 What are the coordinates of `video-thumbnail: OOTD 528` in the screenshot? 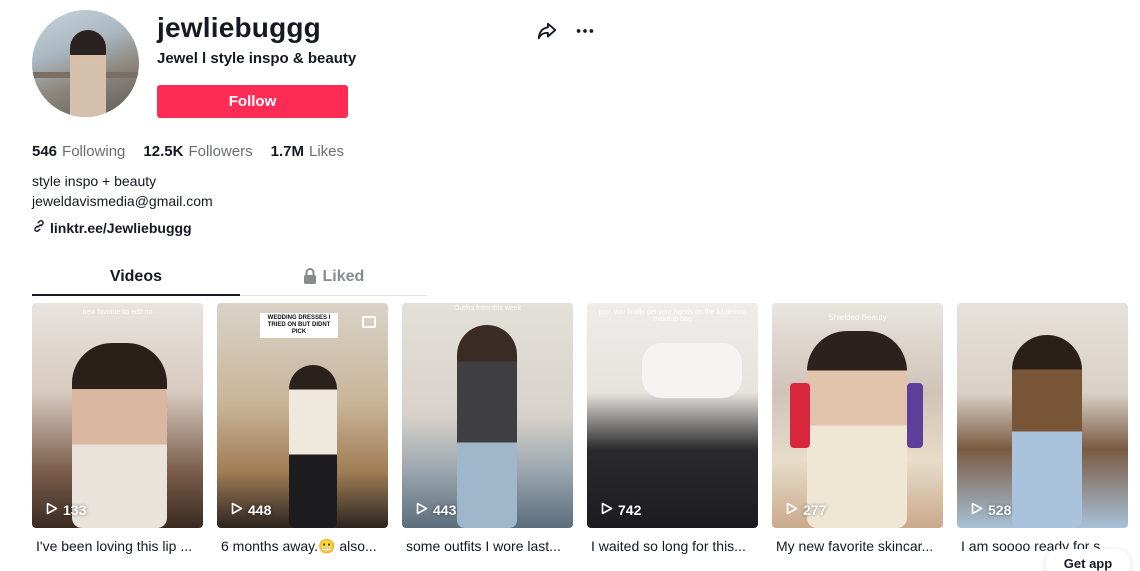 It's located at (1042, 415).